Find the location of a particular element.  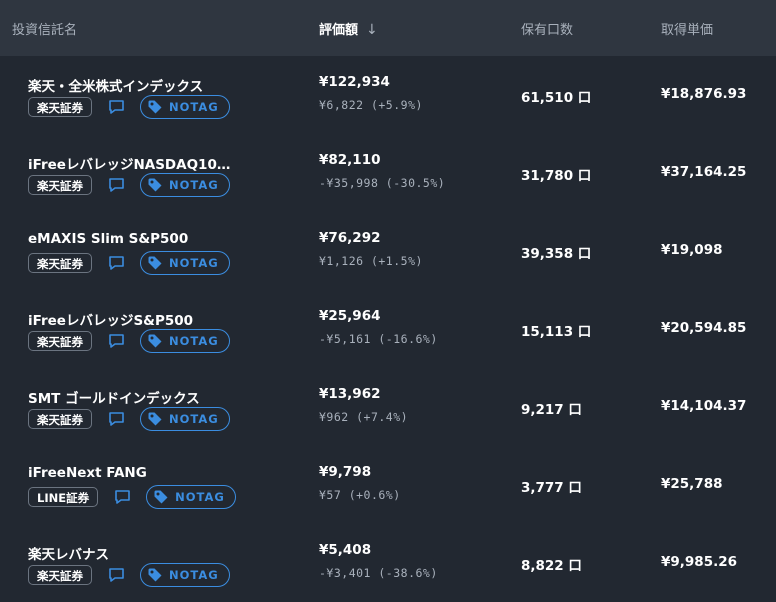

broker-badge: LINE証券 is located at coordinates (63, 497).